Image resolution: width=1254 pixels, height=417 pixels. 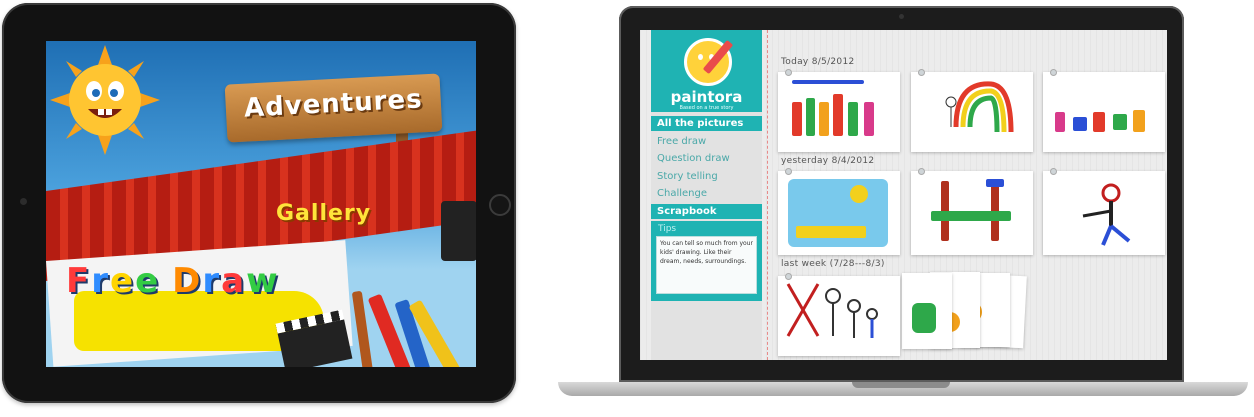 What do you see at coordinates (706, 71) in the screenshot?
I see `app-logo: paintora Based on a true story` at bounding box center [706, 71].